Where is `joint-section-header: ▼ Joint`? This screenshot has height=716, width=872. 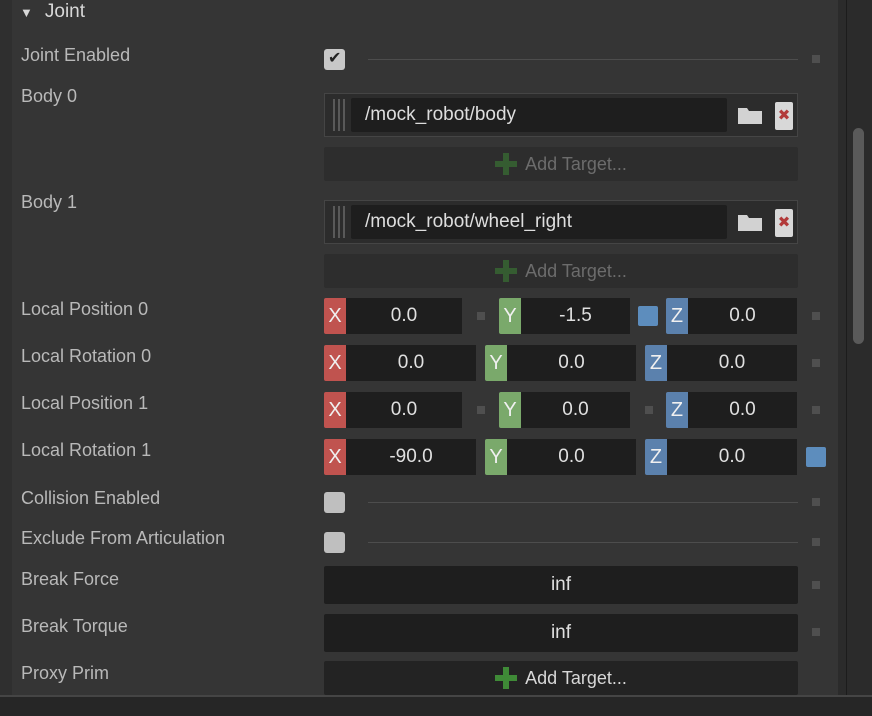
joint-section-header: ▼ Joint is located at coordinates (52, 12).